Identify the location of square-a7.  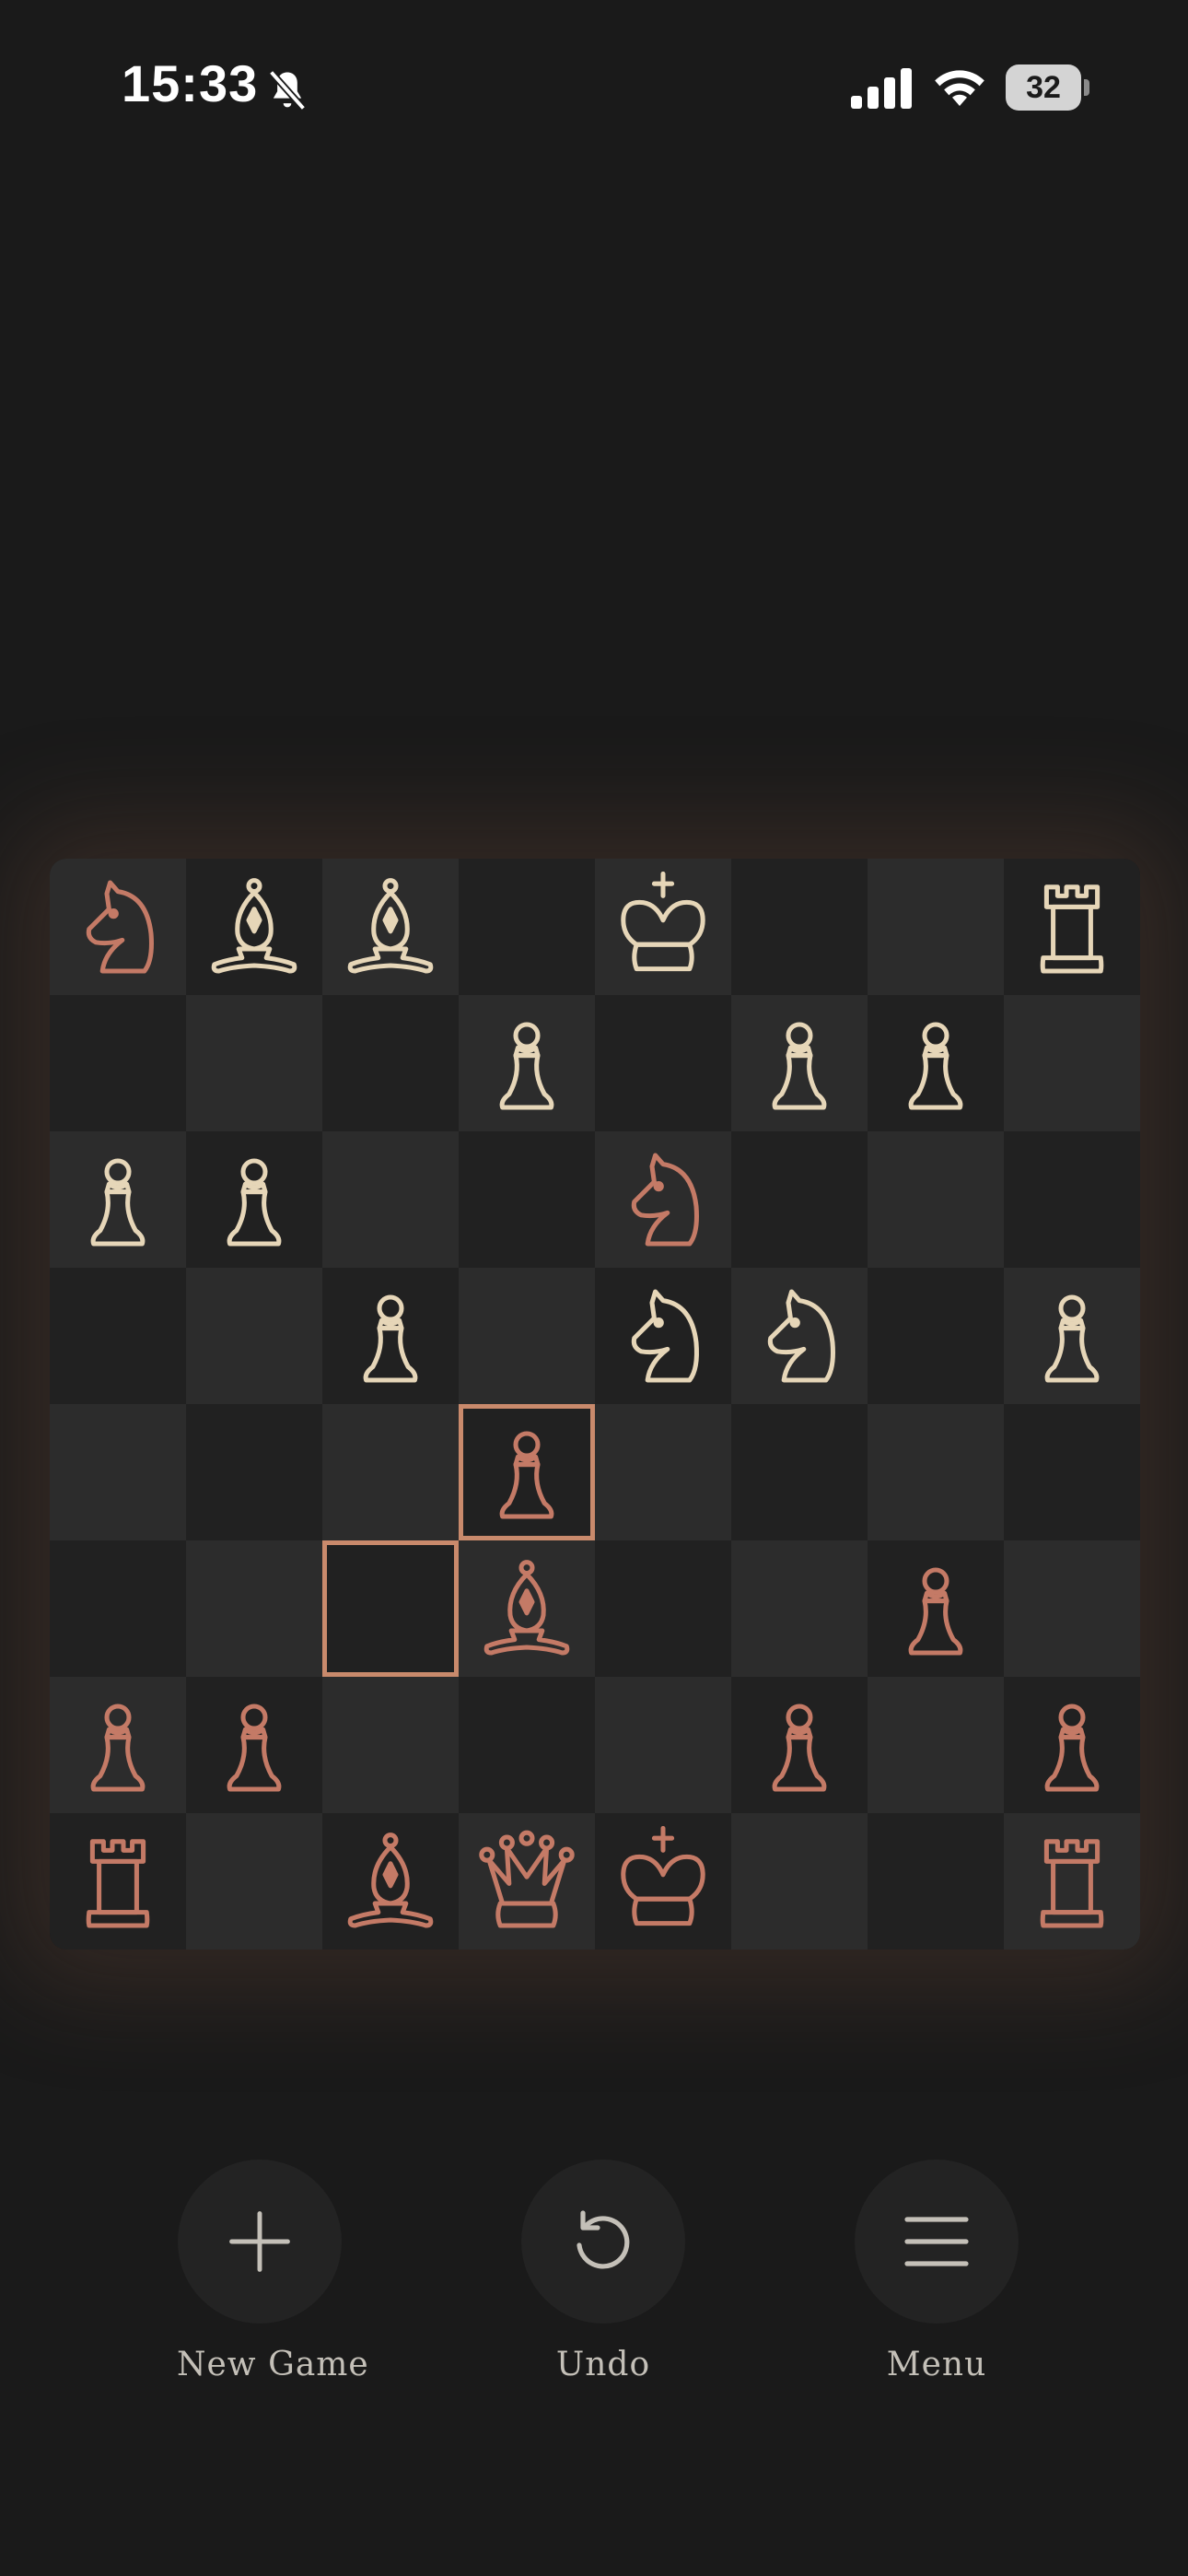
(118, 1063).